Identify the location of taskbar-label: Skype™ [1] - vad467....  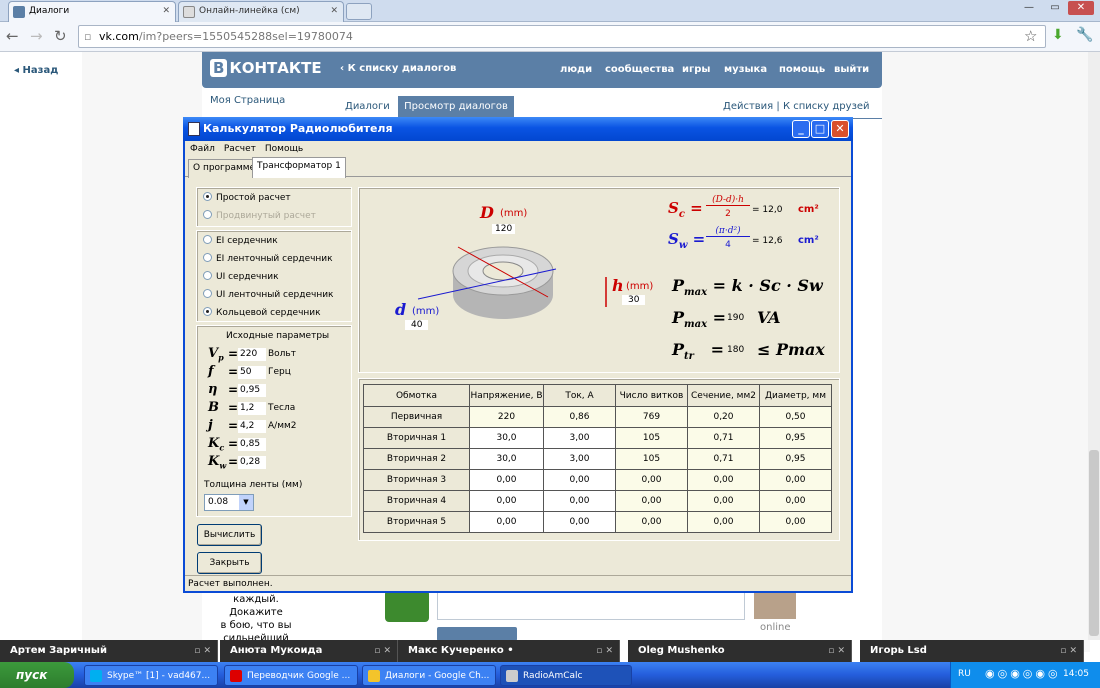
(159, 676).